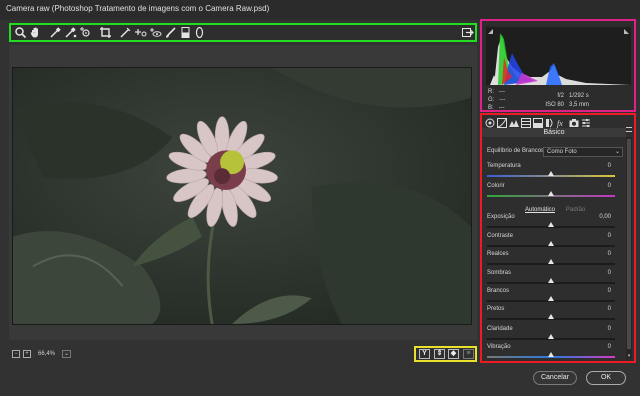  I want to click on hsl-tab-icon, so click(526, 123).